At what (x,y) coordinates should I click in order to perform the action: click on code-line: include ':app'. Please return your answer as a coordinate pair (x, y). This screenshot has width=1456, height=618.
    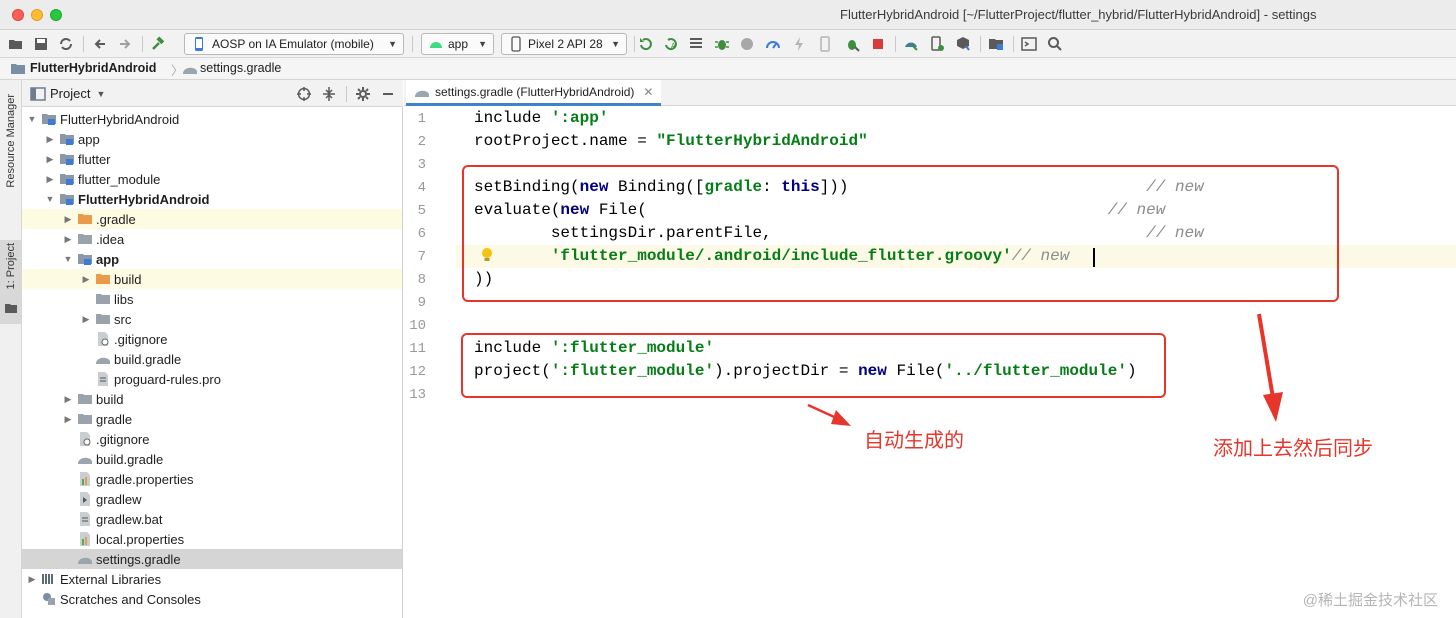
    Looking at the image, I should click on (541, 118).